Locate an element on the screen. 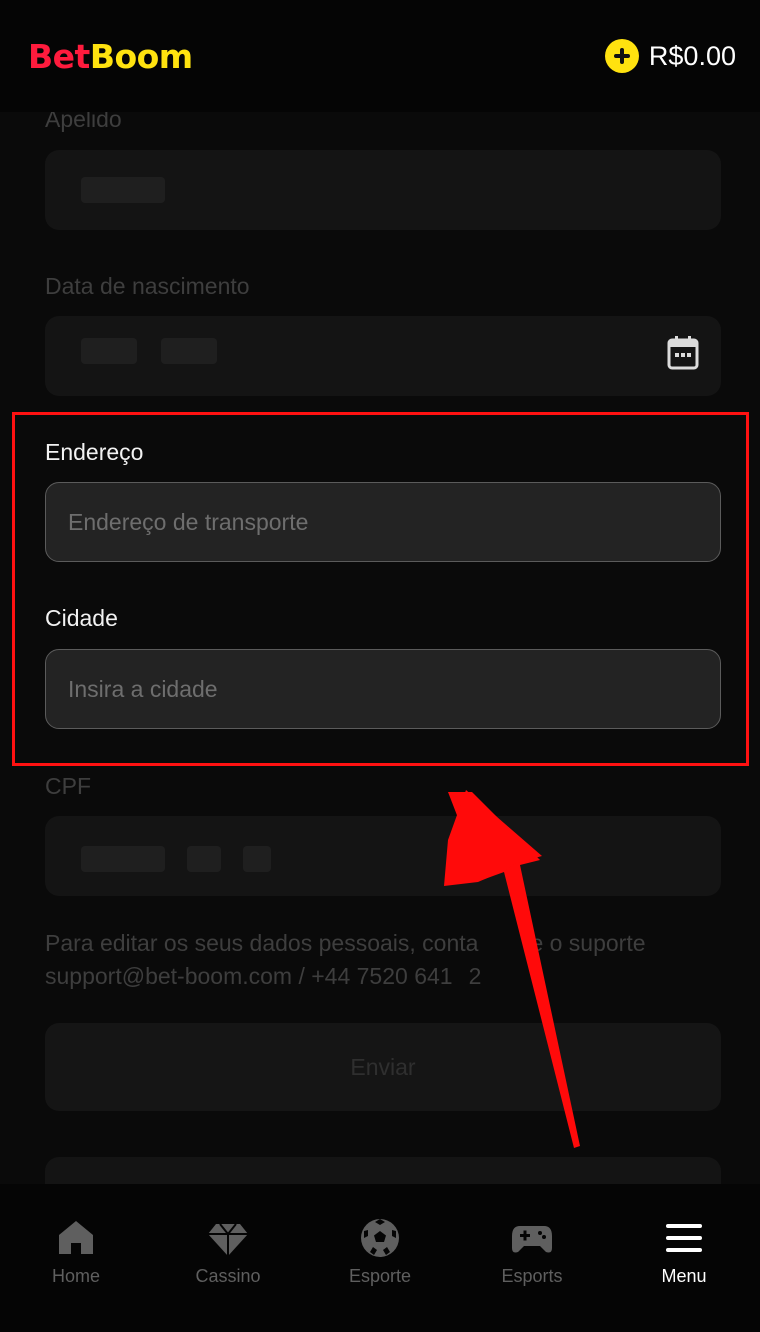 The image size is (760, 1332). diamond-icon is located at coordinates (228, 1239).